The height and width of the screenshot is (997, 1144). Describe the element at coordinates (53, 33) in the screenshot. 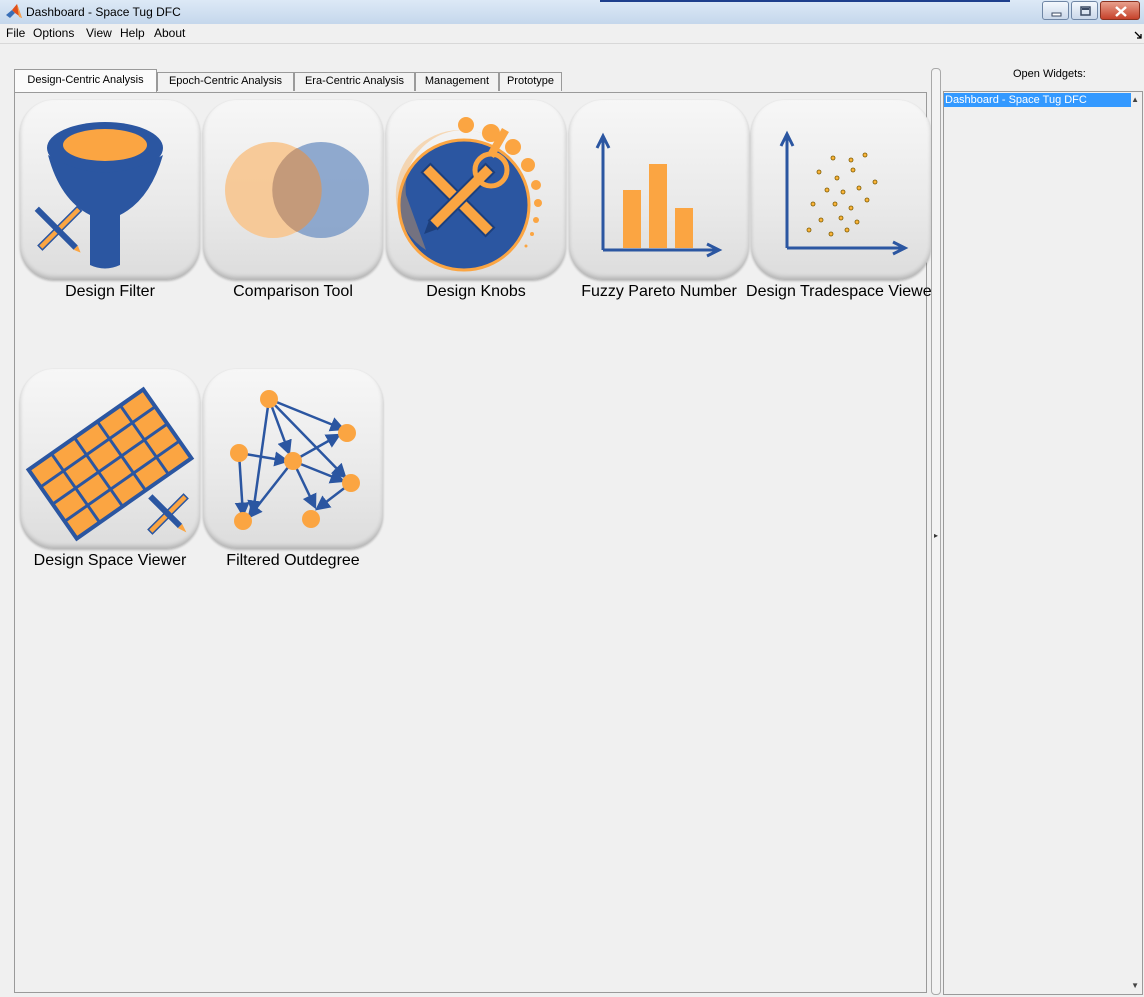

I see `menu-options: Options` at that location.